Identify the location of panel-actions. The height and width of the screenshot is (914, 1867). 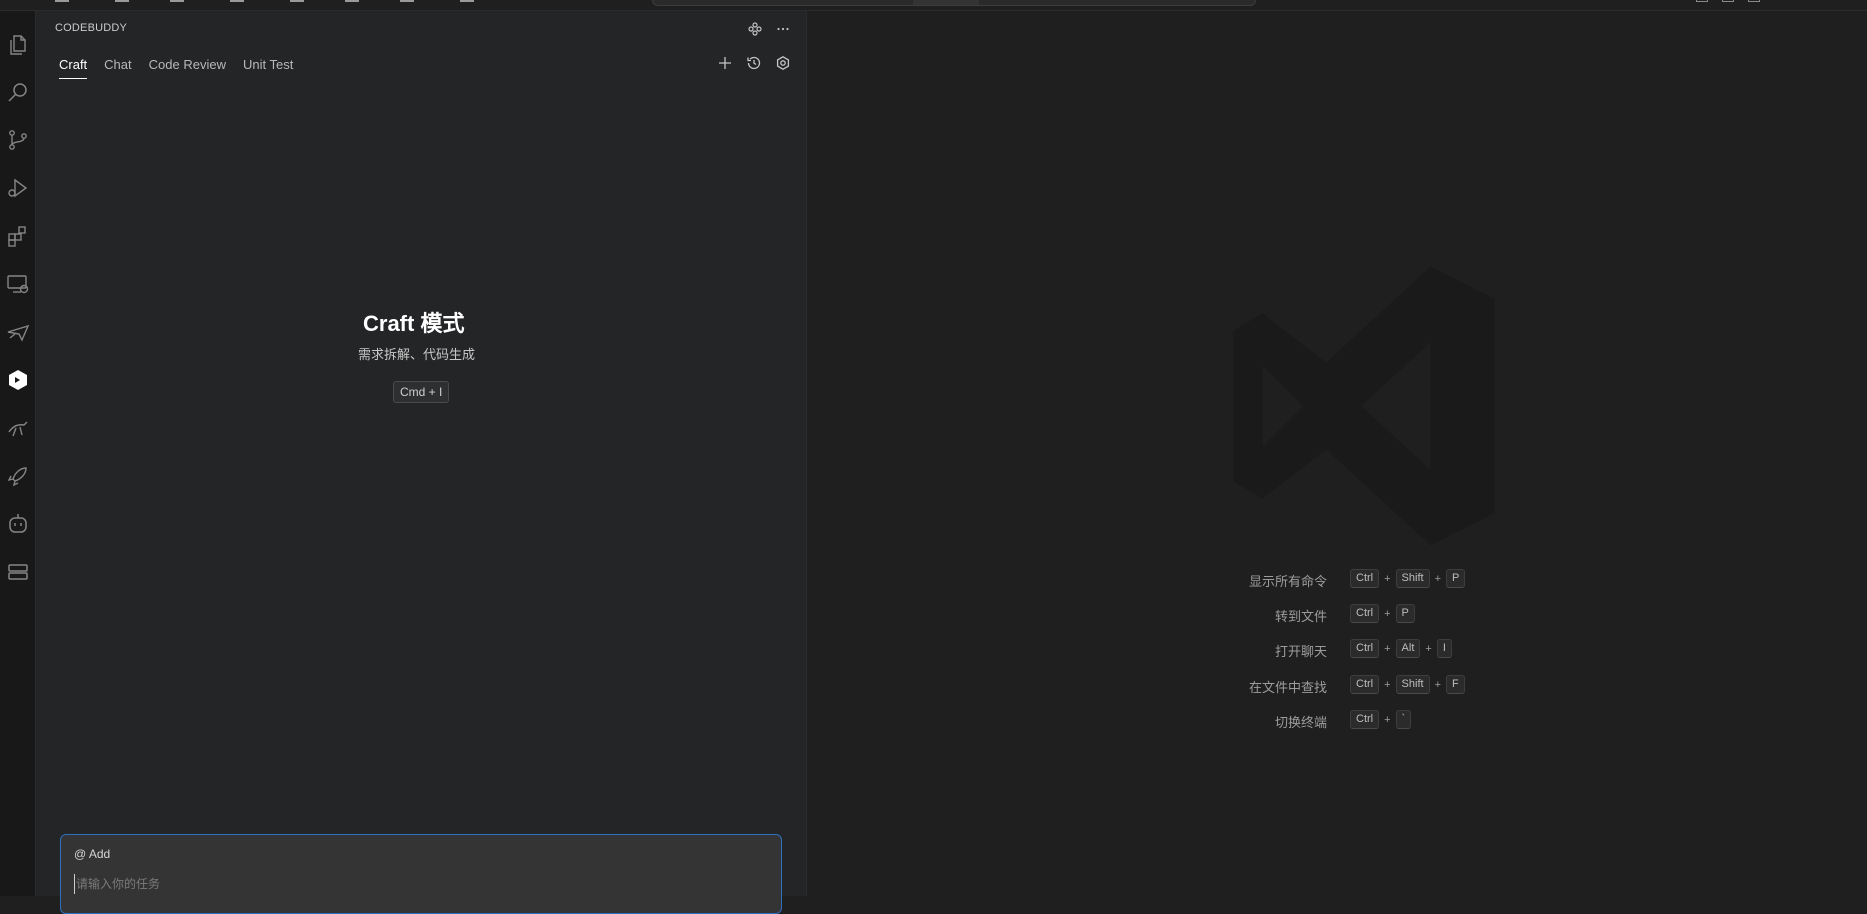
(769, 29).